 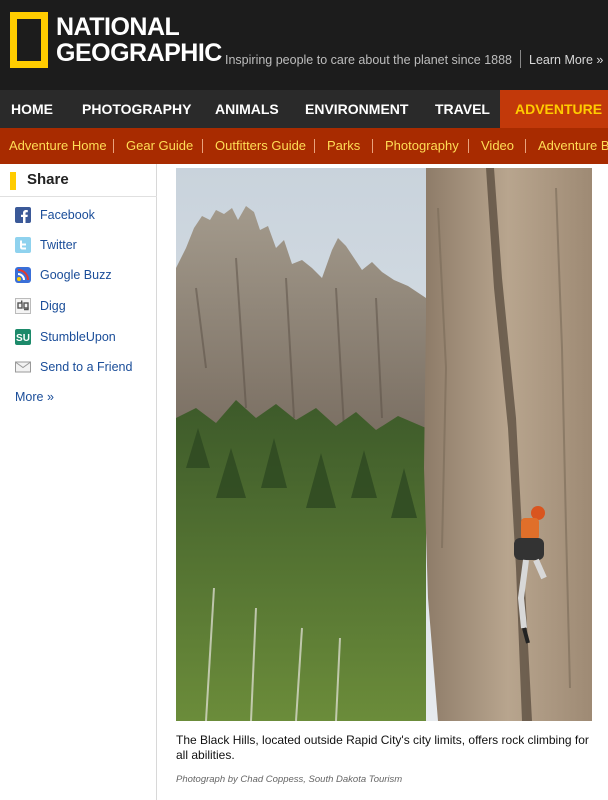 I want to click on svg-text: SU, so click(x=23, y=338).